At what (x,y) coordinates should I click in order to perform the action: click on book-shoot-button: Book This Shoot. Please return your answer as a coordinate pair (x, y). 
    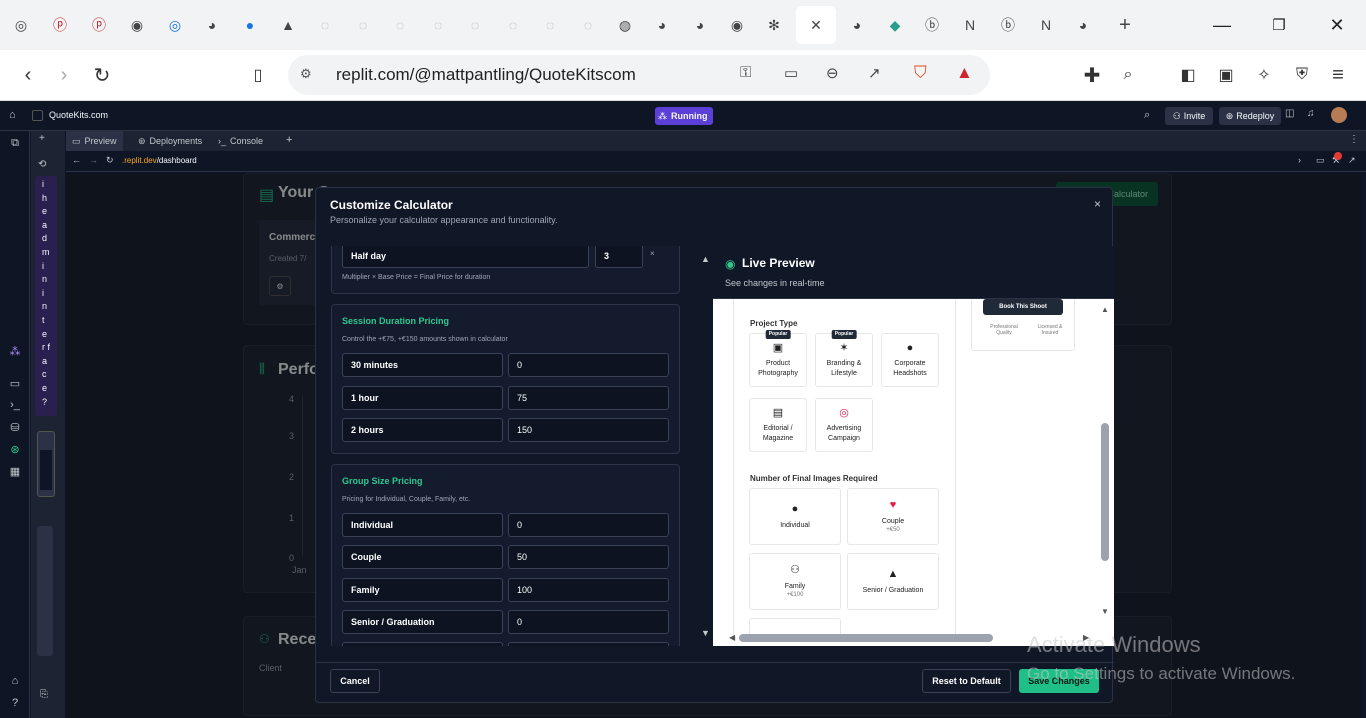
    Looking at the image, I should click on (1023, 307).